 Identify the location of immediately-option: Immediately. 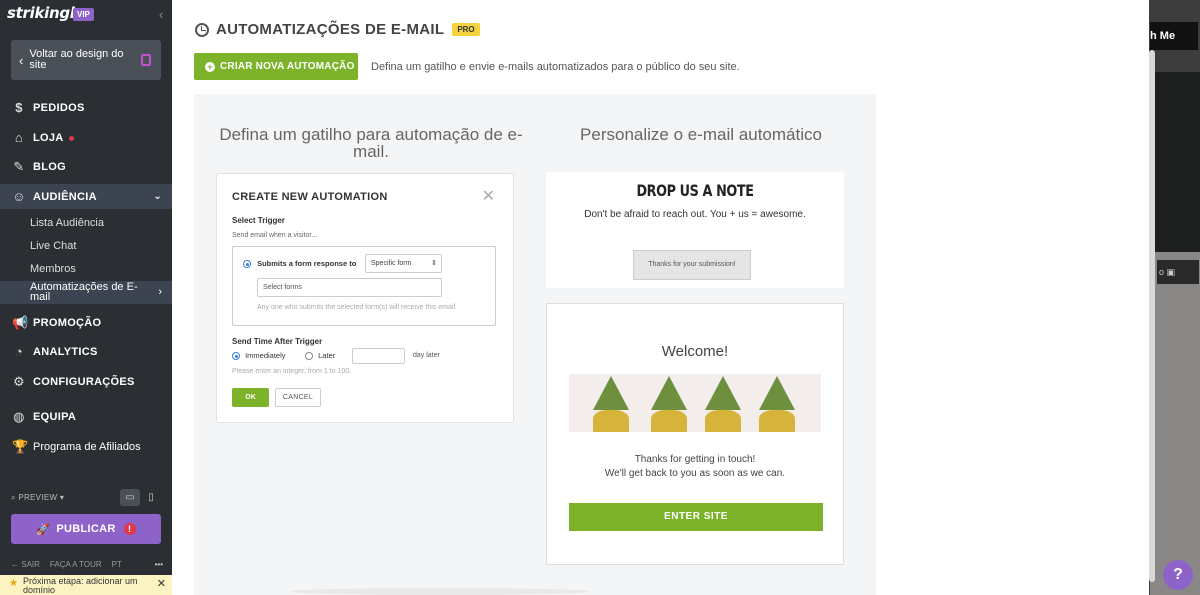
(259, 356).